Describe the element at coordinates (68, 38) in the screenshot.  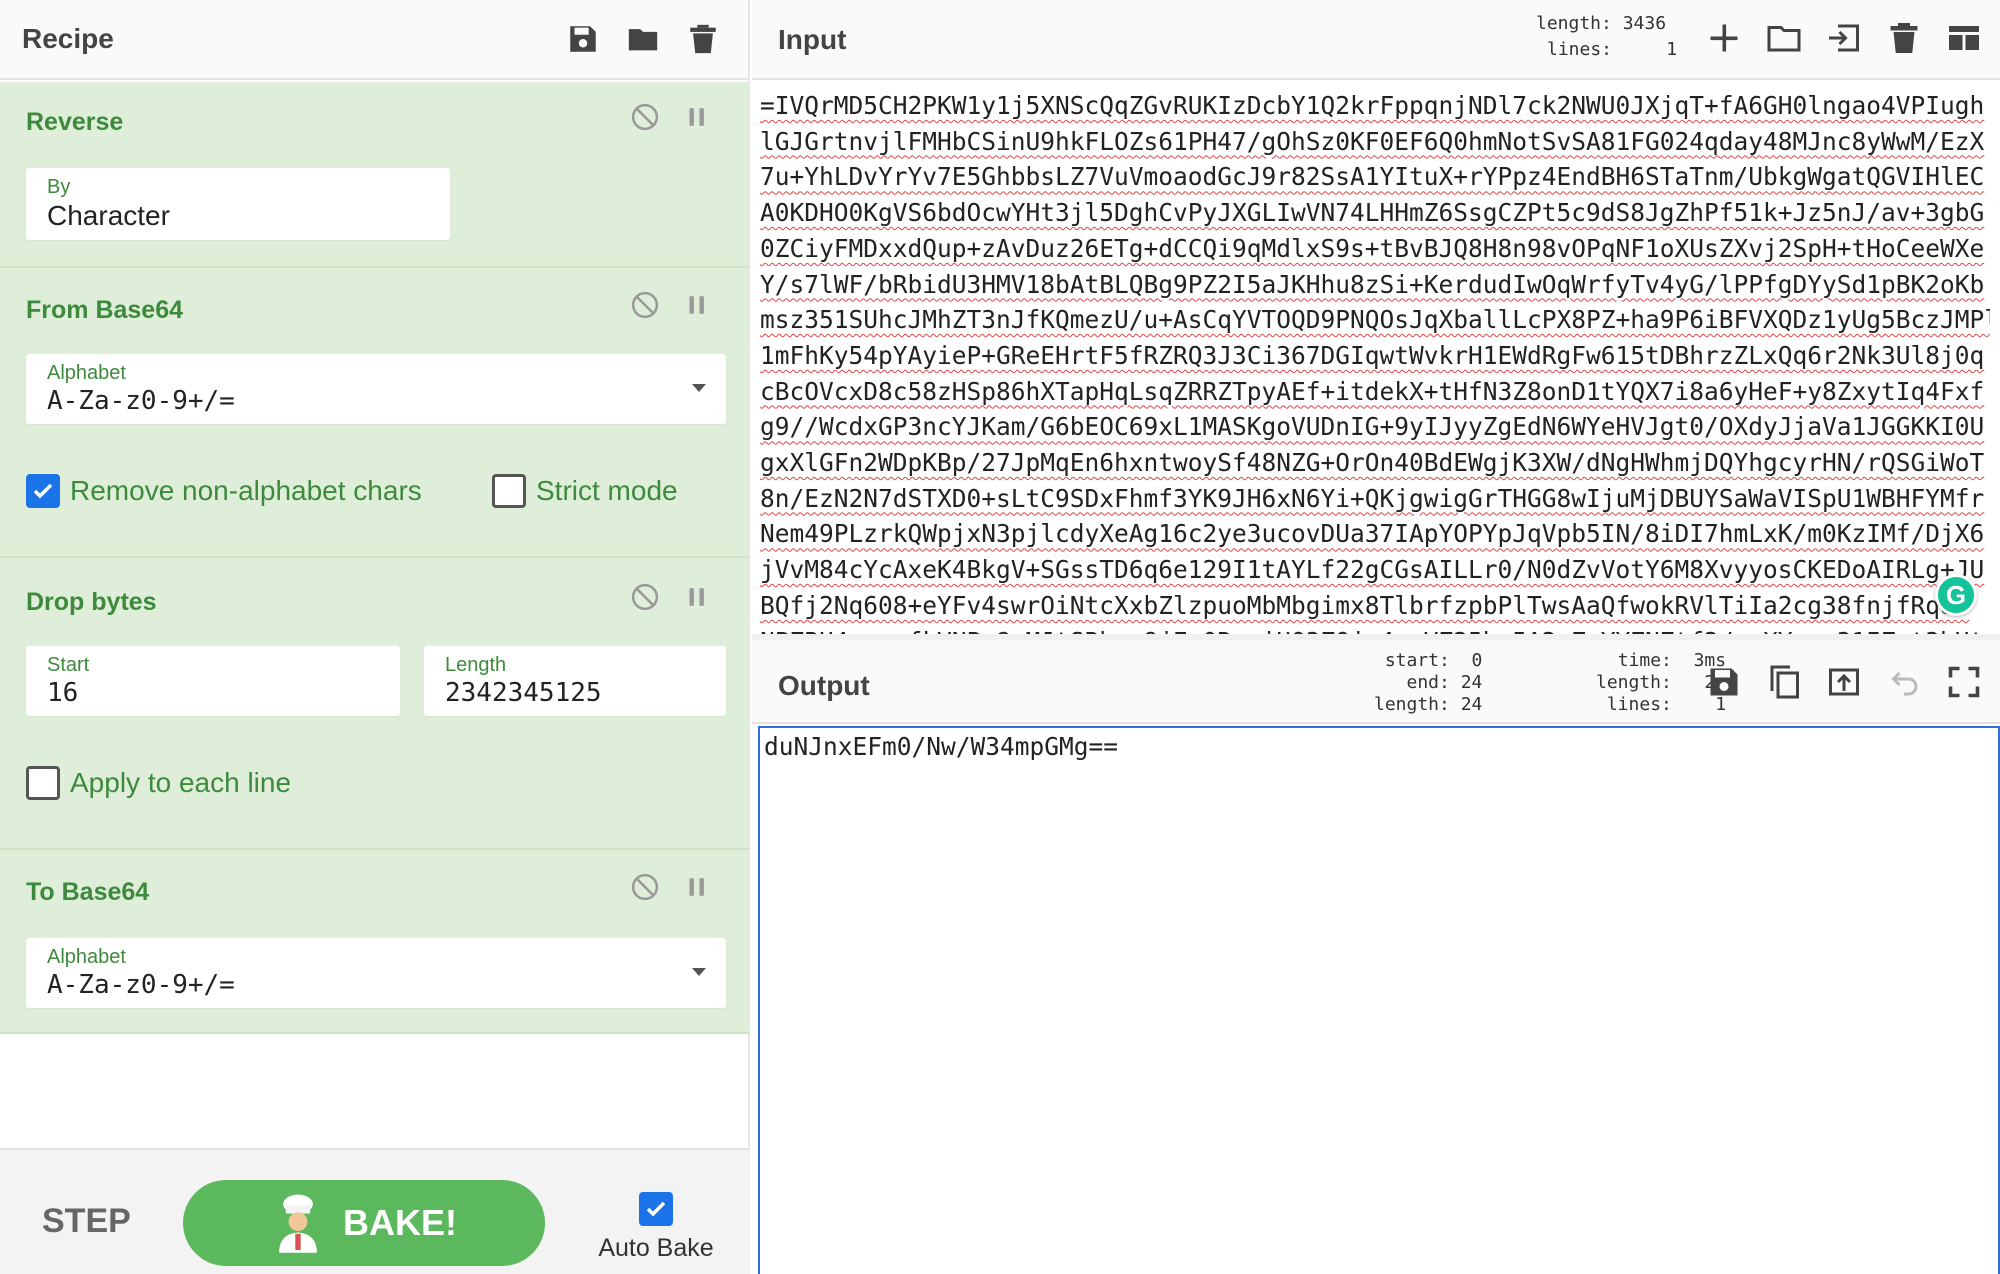
I see `recipe-title: Recipe` at that location.